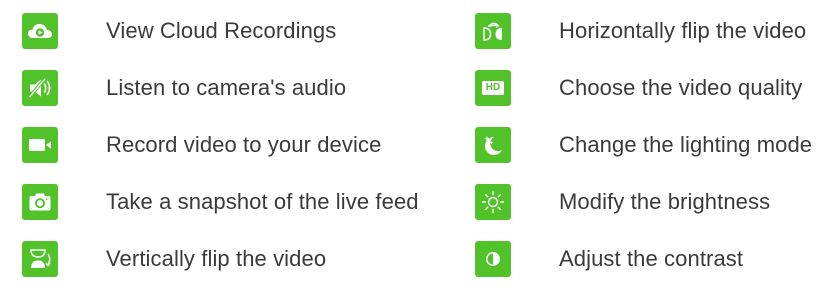 The width and height of the screenshot is (825, 297). What do you see at coordinates (40, 259) in the screenshot?
I see `vertical-flip-icon` at bounding box center [40, 259].